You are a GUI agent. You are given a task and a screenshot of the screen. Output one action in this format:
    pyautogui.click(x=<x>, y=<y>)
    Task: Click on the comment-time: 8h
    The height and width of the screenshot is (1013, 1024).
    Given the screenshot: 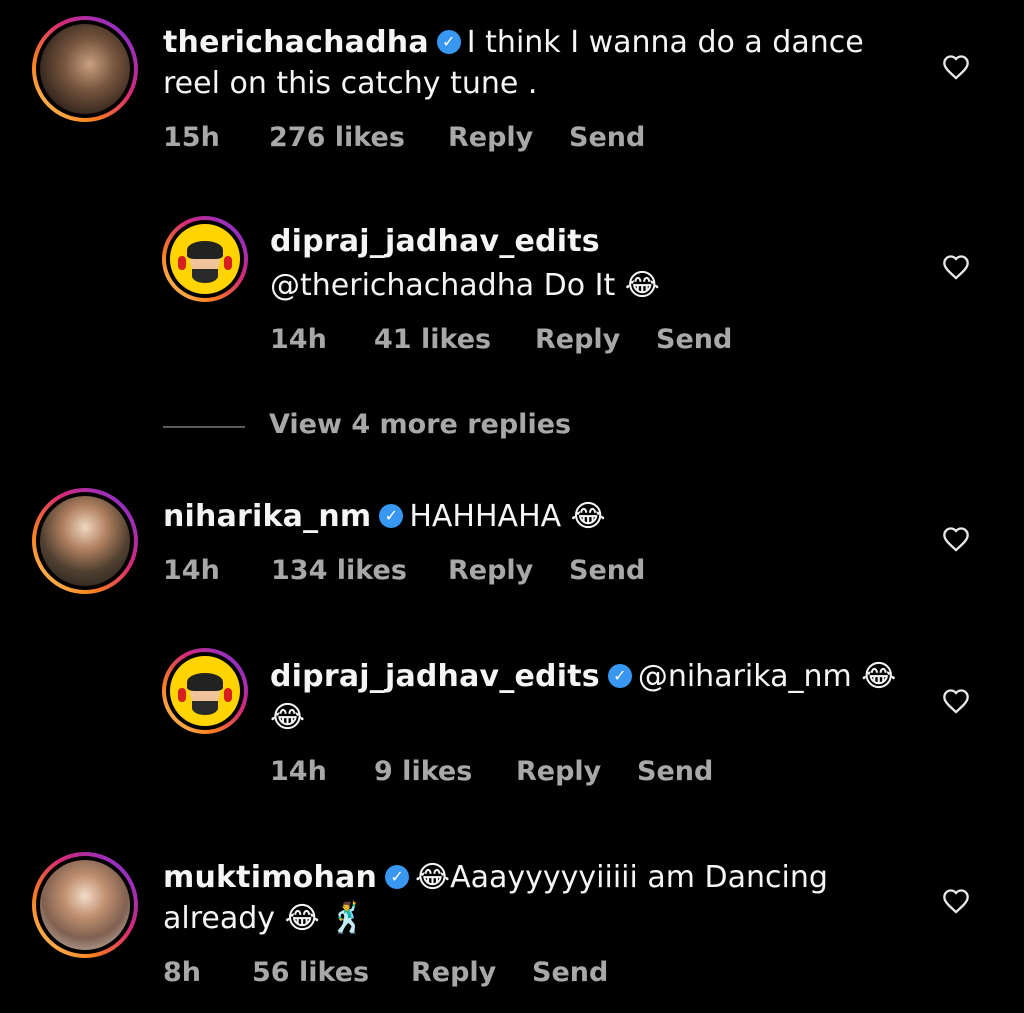 What is the action you would take?
    pyautogui.click(x=182, y=972)
    